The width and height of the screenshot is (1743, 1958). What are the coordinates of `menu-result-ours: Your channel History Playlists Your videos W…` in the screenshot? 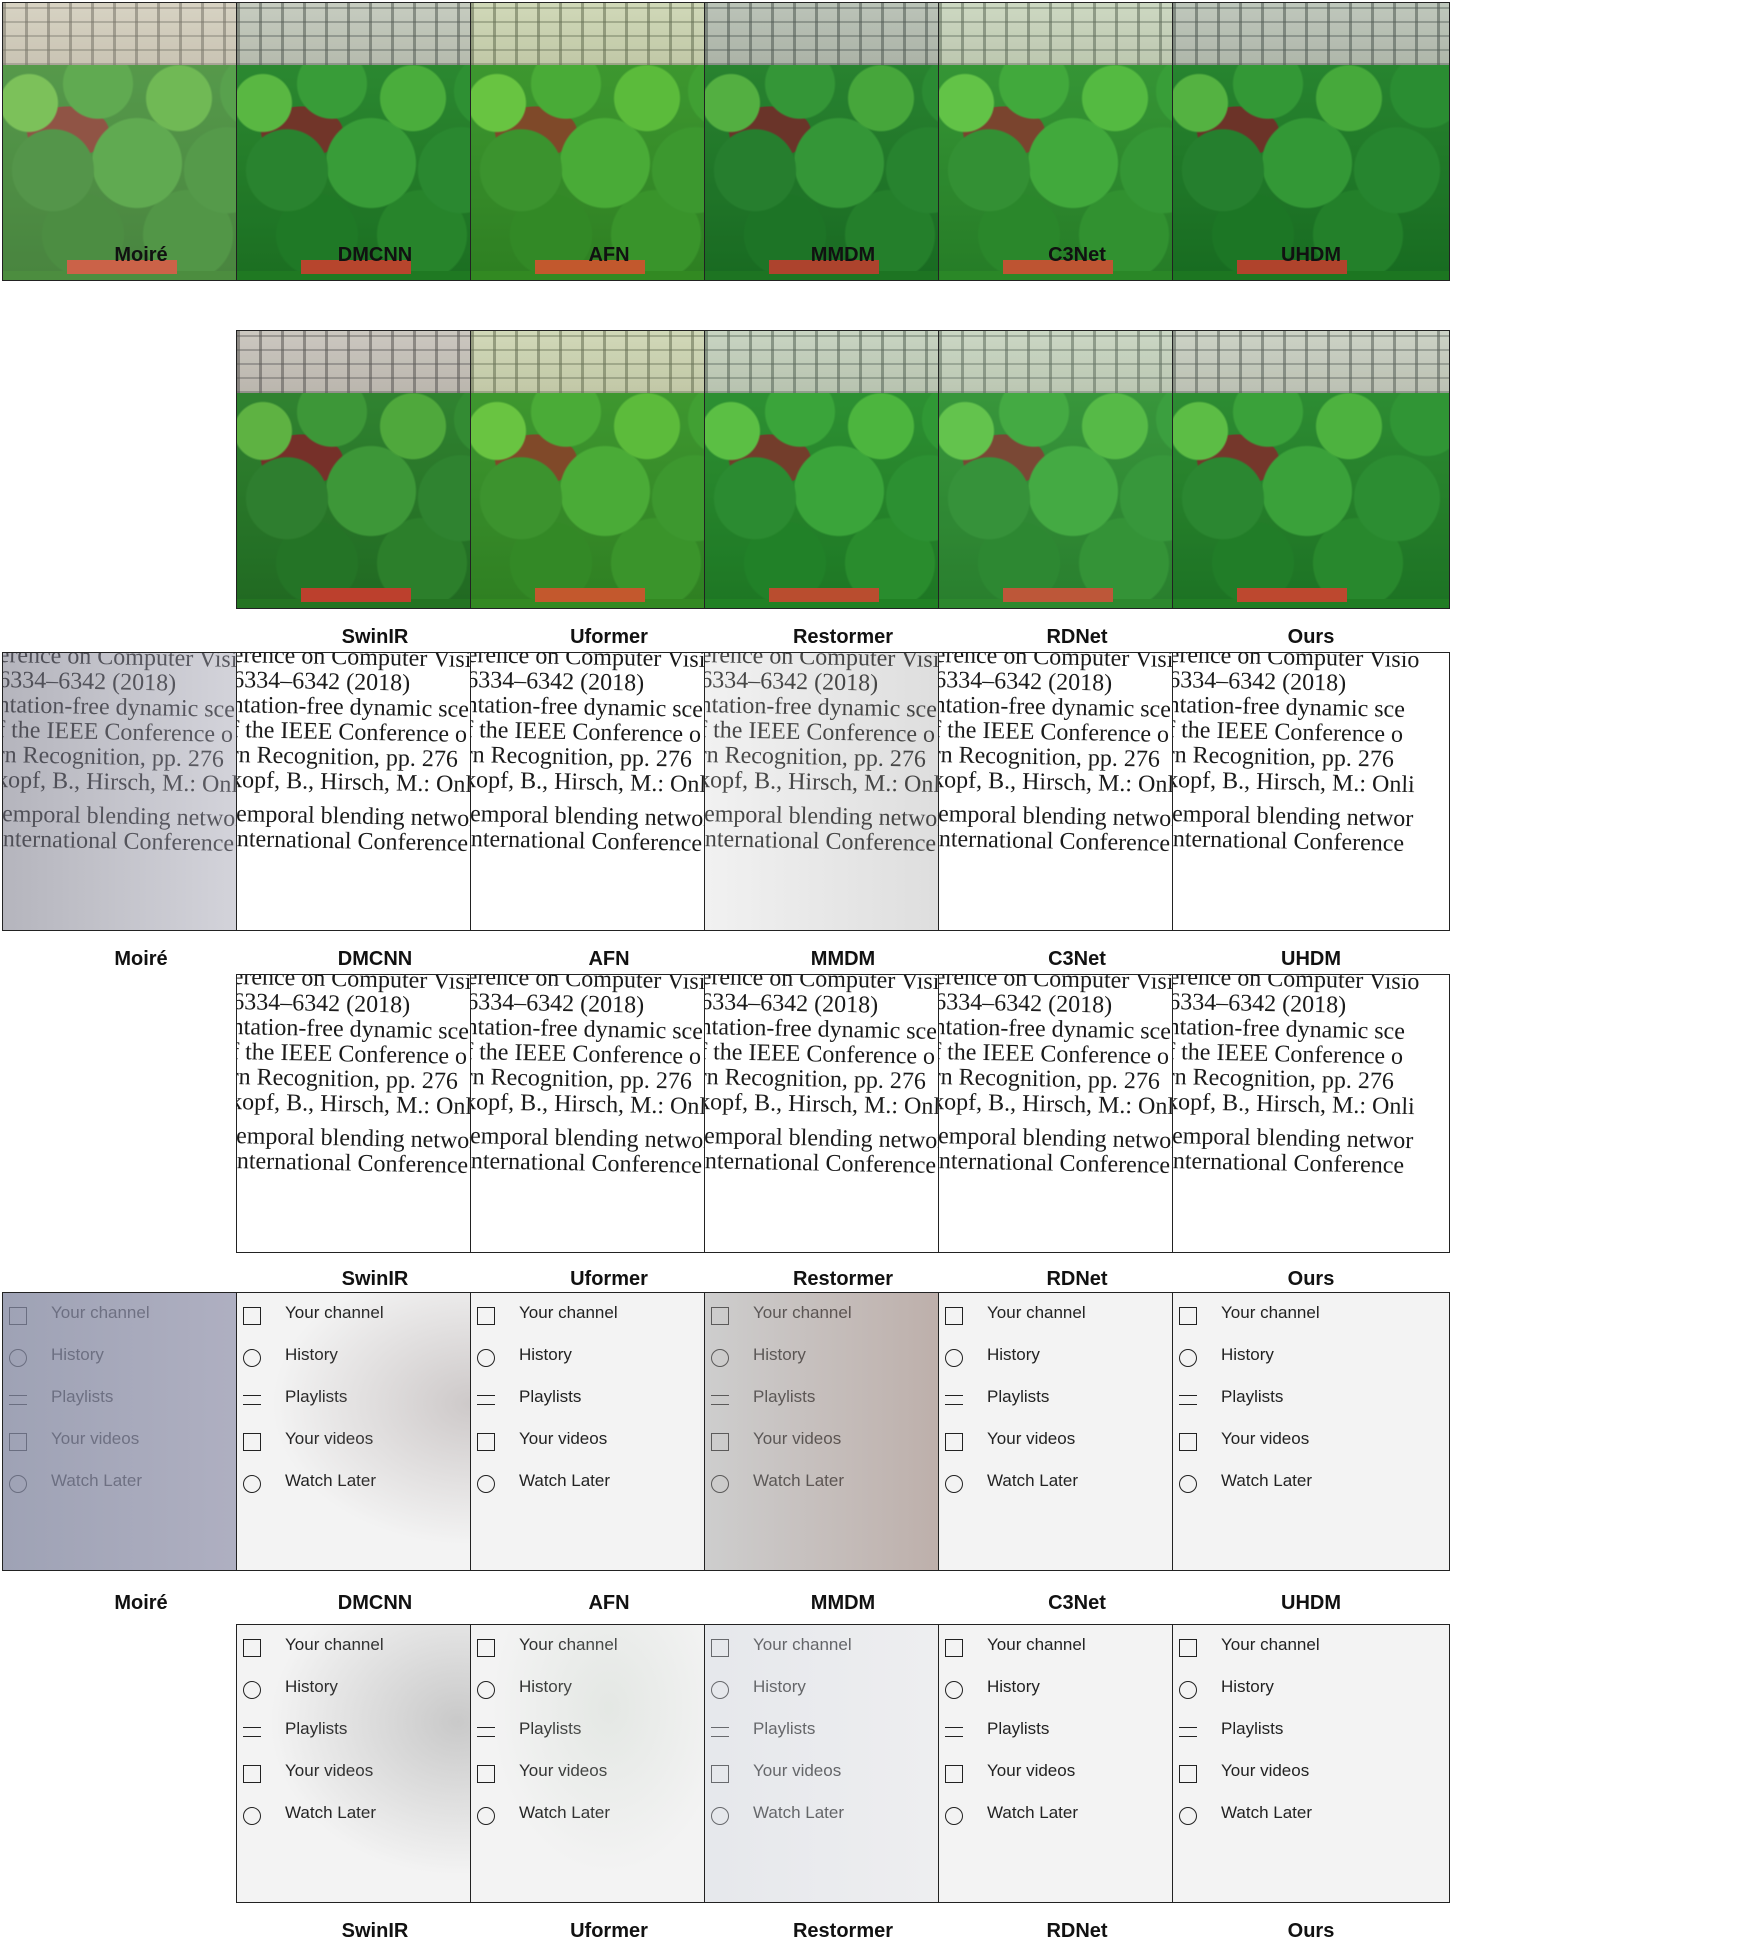 It's located at (1311, 1763).